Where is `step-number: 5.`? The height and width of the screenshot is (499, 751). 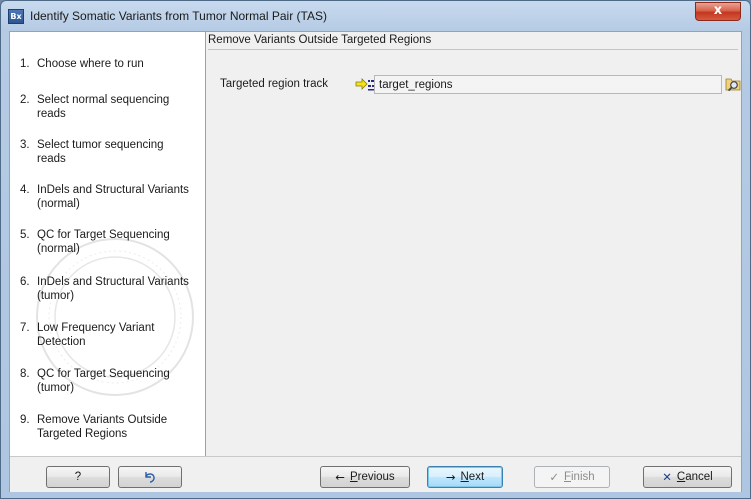
step-number: 5. is located at coordinates (25, 235).